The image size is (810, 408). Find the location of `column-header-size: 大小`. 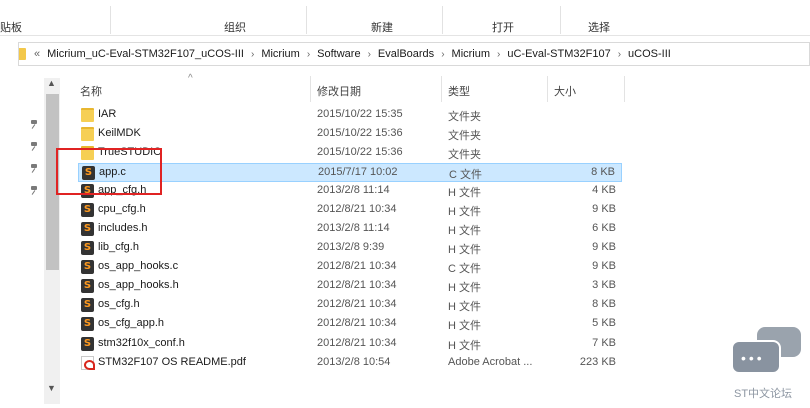

column-header-size: 大小 is located at coordinates (565, 91).